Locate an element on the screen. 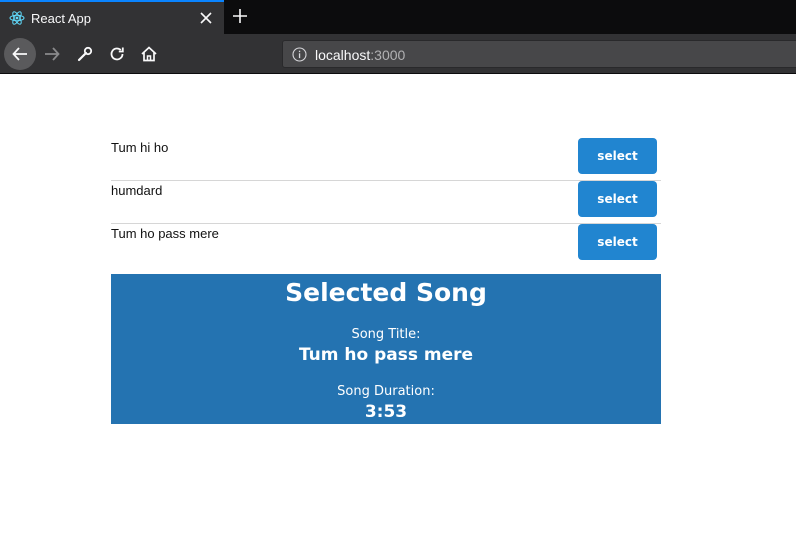 This screenshot has height=554, width=796. address-bar: localhost:3000 is located at coordinates (539, 54).